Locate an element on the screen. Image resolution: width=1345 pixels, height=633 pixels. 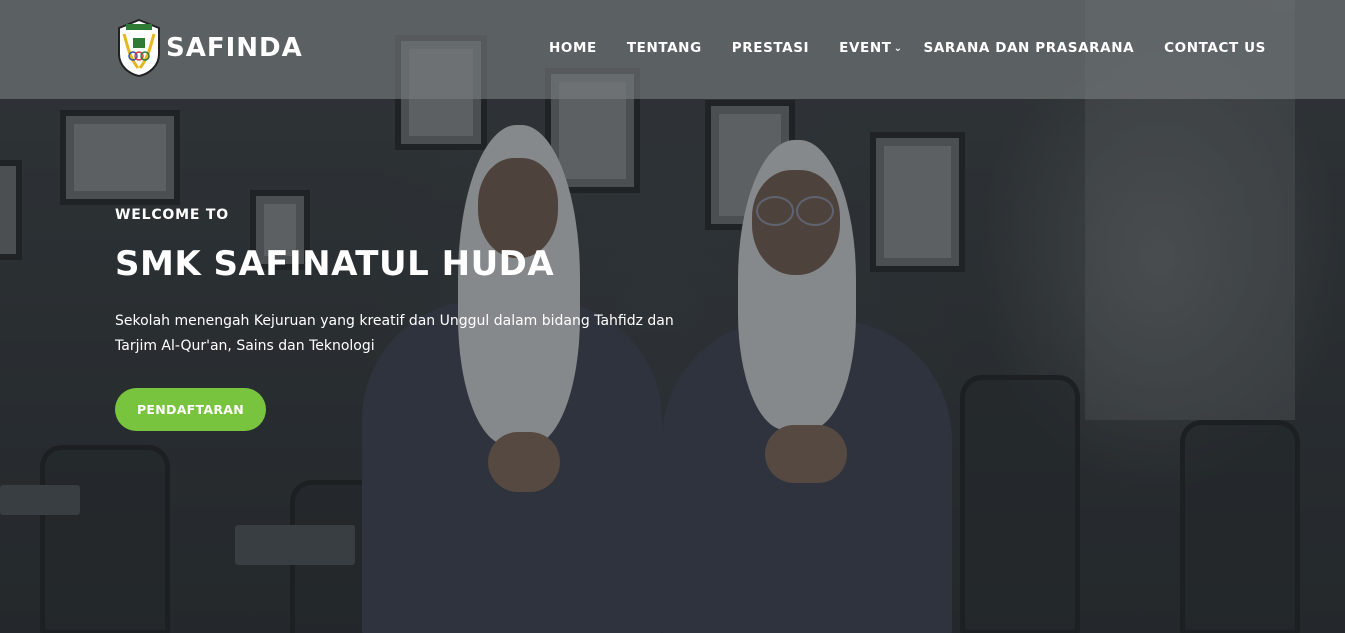
school-emblem-icon is located at coordinates (139, 48).